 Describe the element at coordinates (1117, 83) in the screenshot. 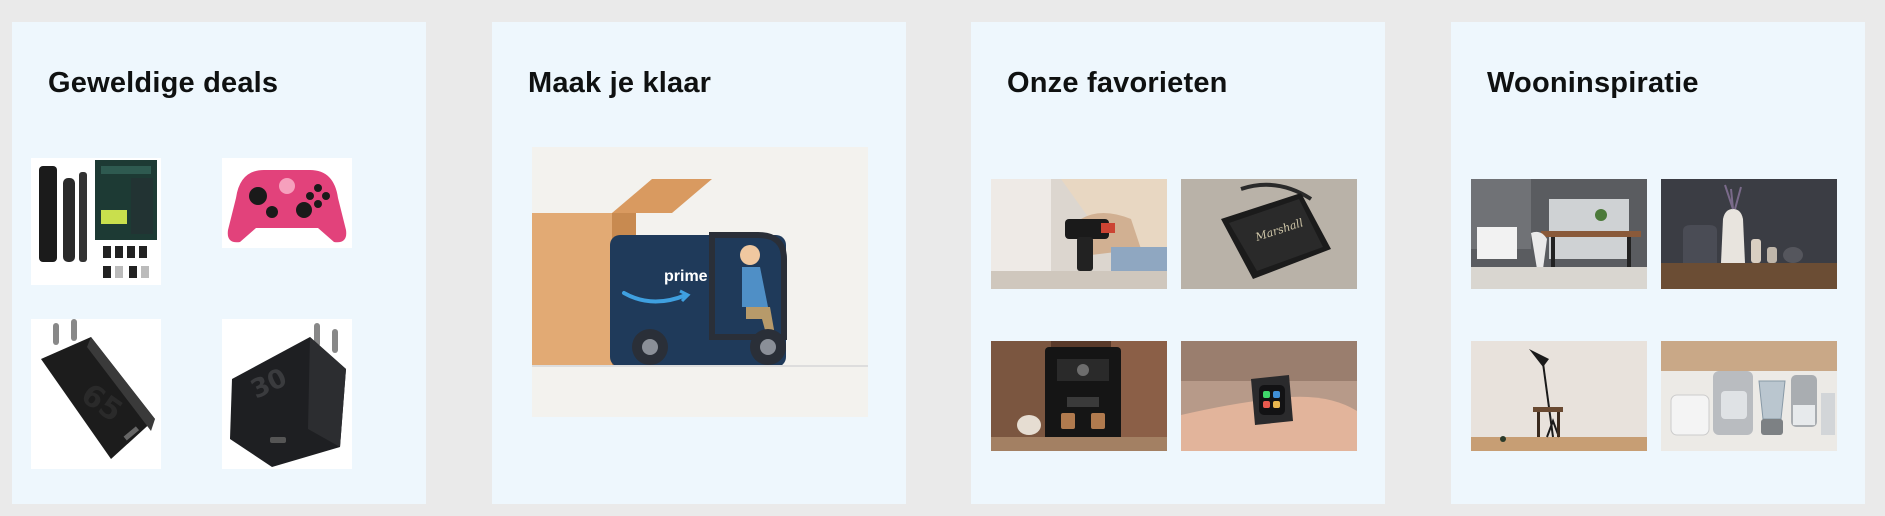

I see `card-title: Onze favorieten` at that location.